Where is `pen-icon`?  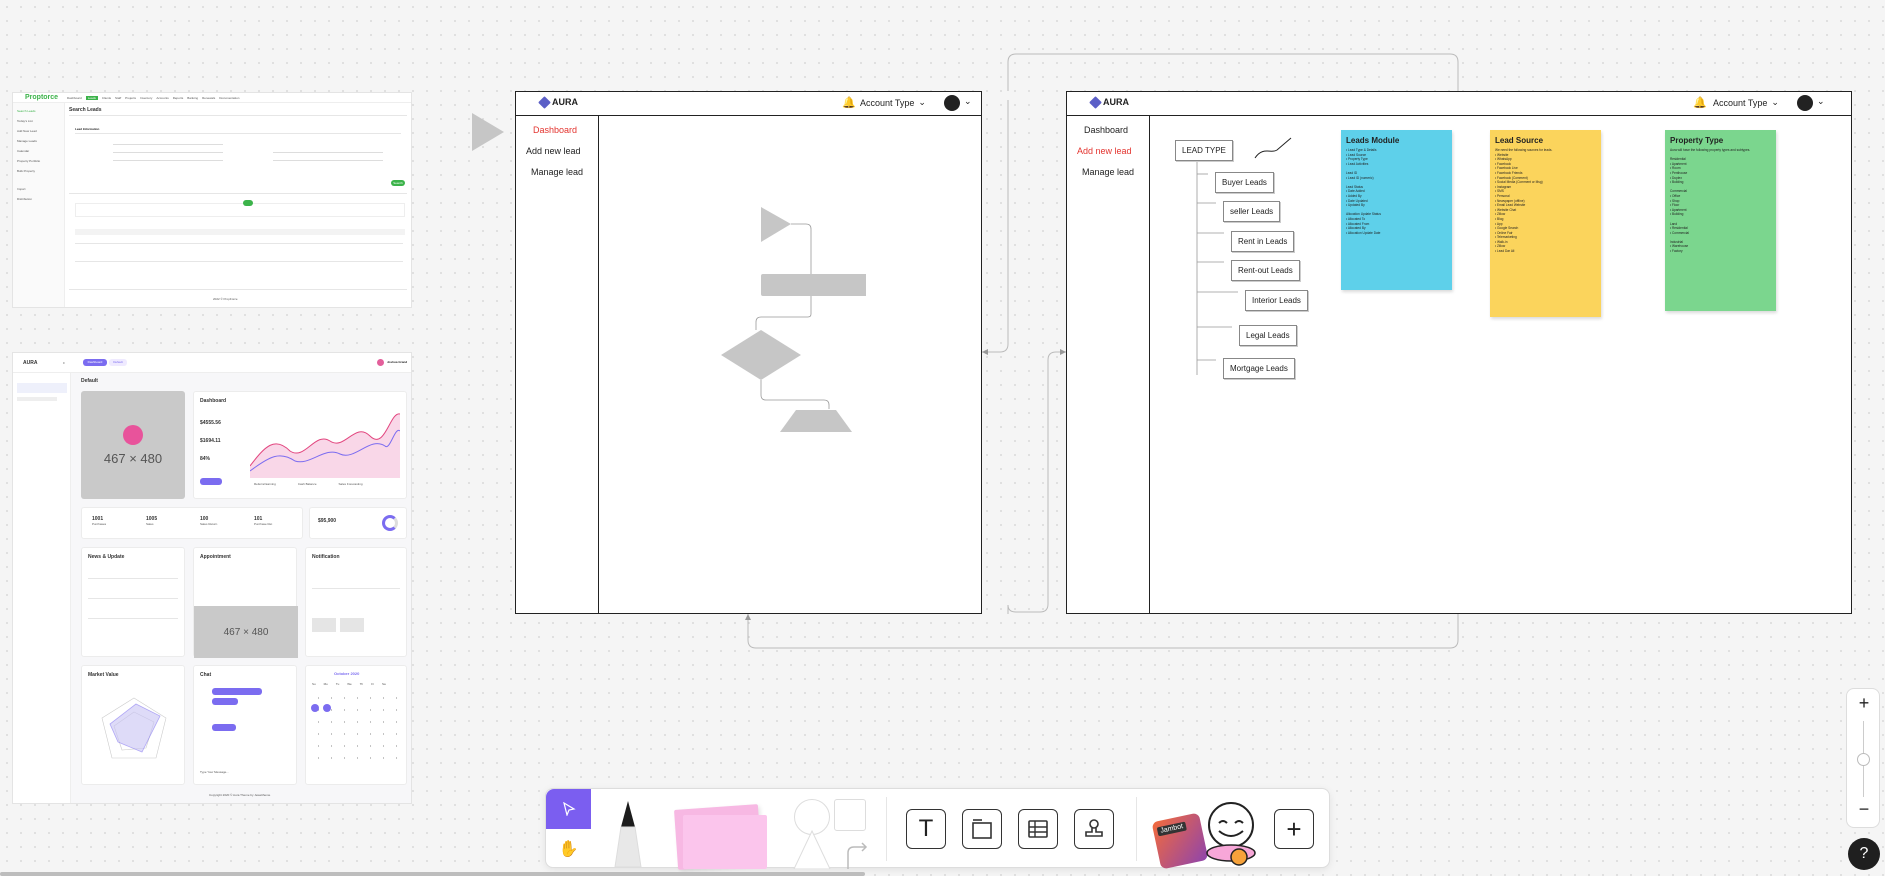
pen-icon is located at coordinates (628, 833).